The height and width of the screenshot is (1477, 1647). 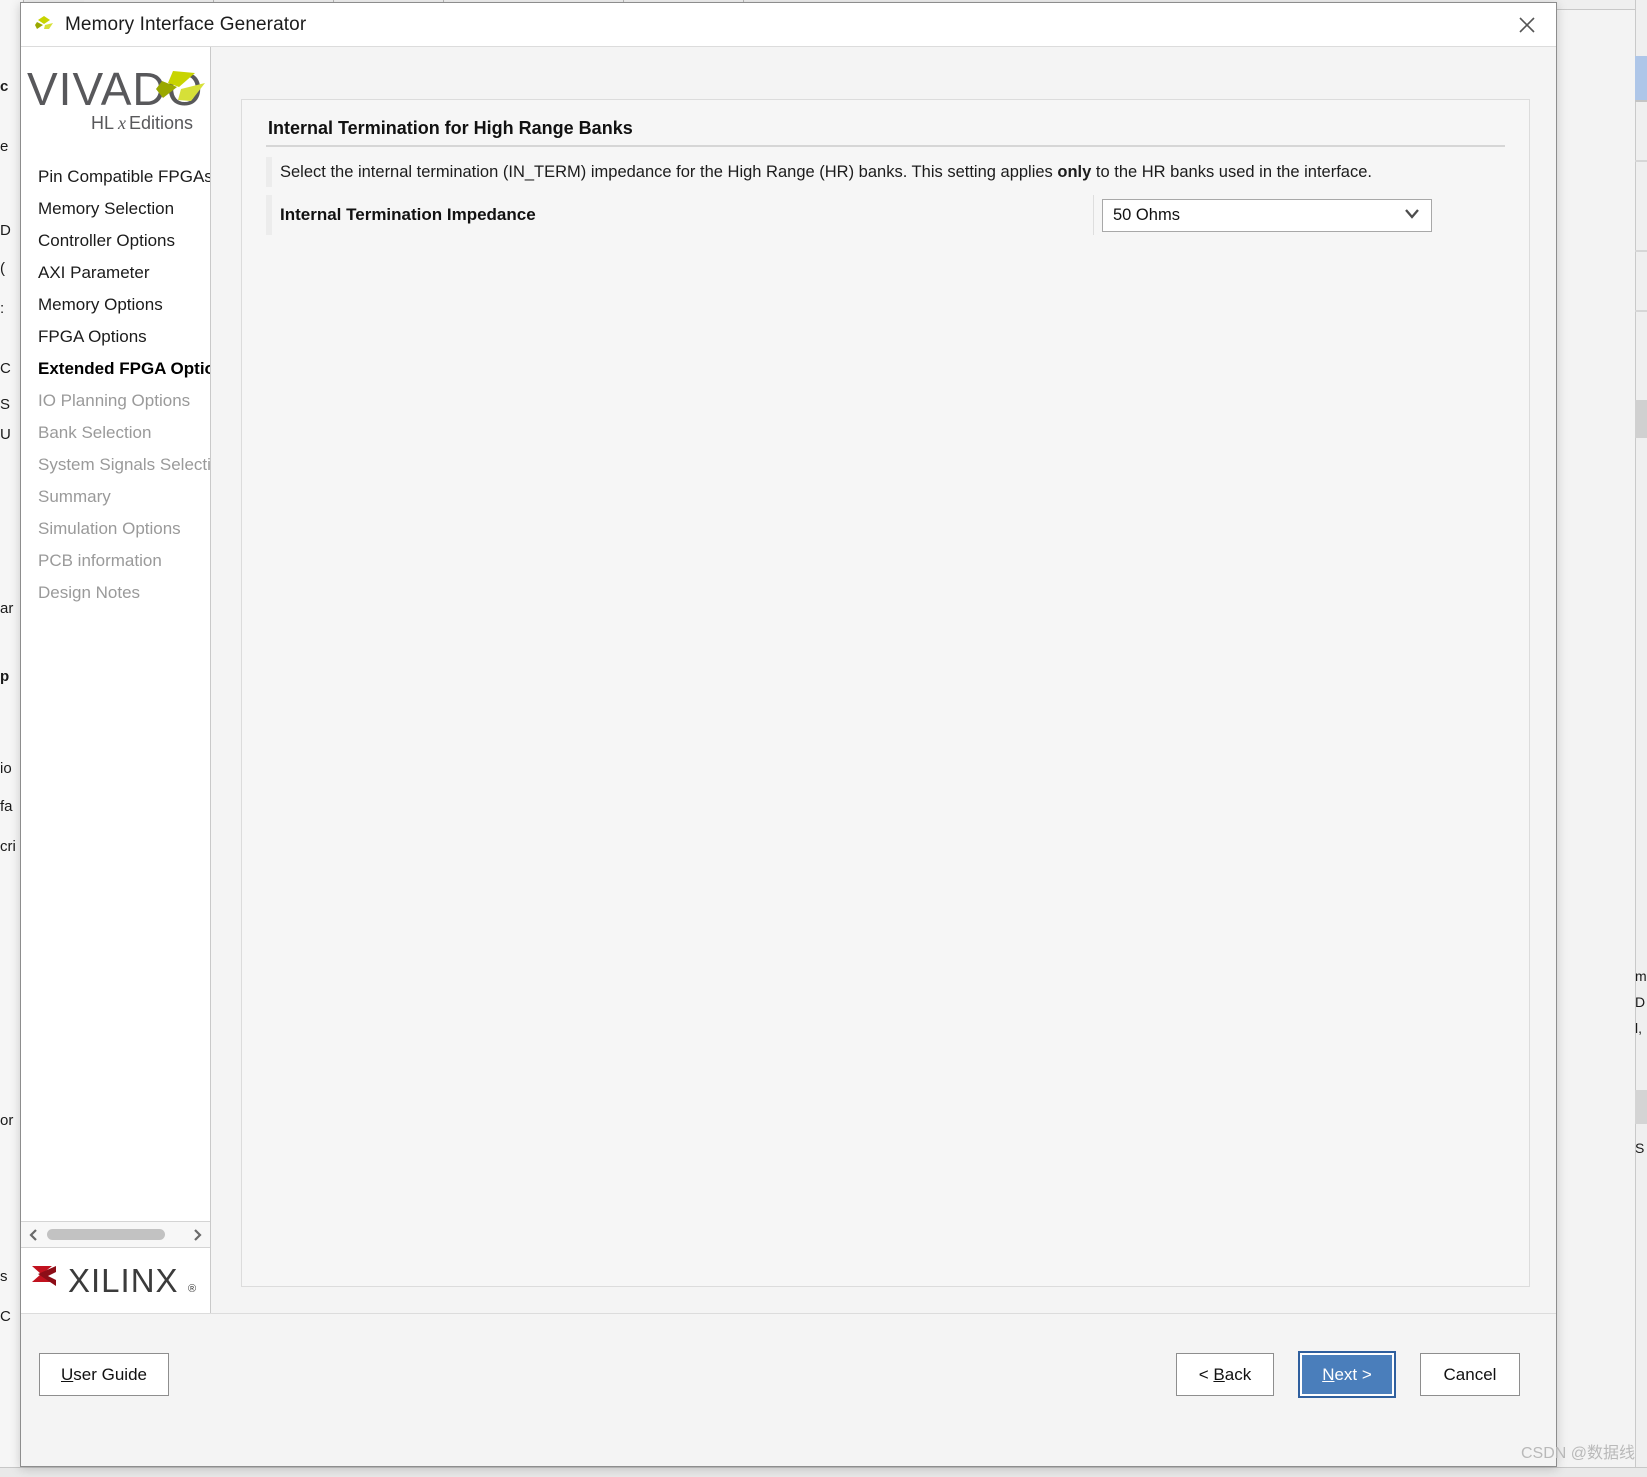 What do you see at coordinates (67, 1374) in the screenshot?
I see `user-guide-mnemonic: U` at bounding box center [67, 1374].